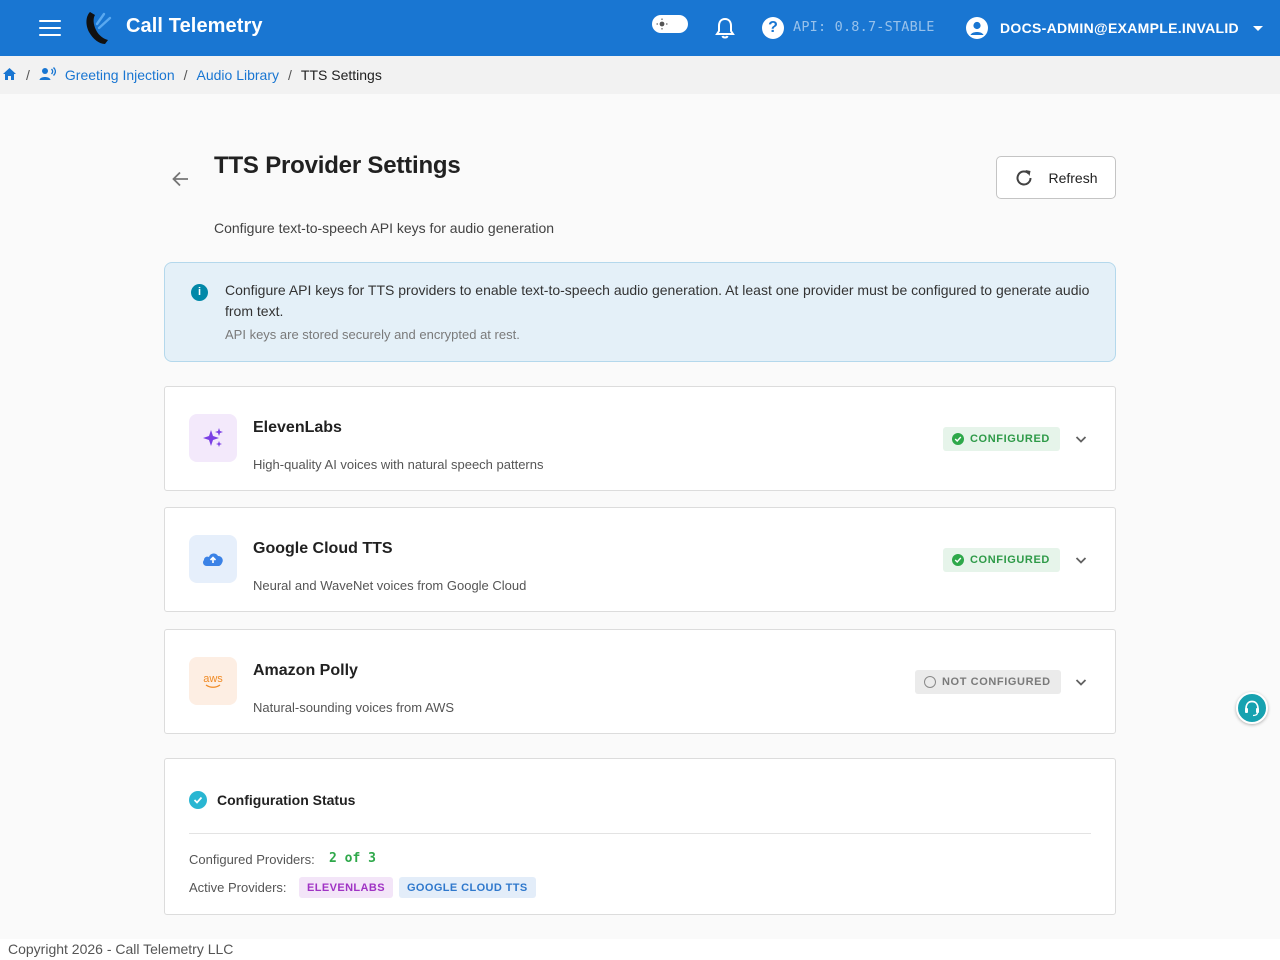  I want to click on divider, so click(640, 833).